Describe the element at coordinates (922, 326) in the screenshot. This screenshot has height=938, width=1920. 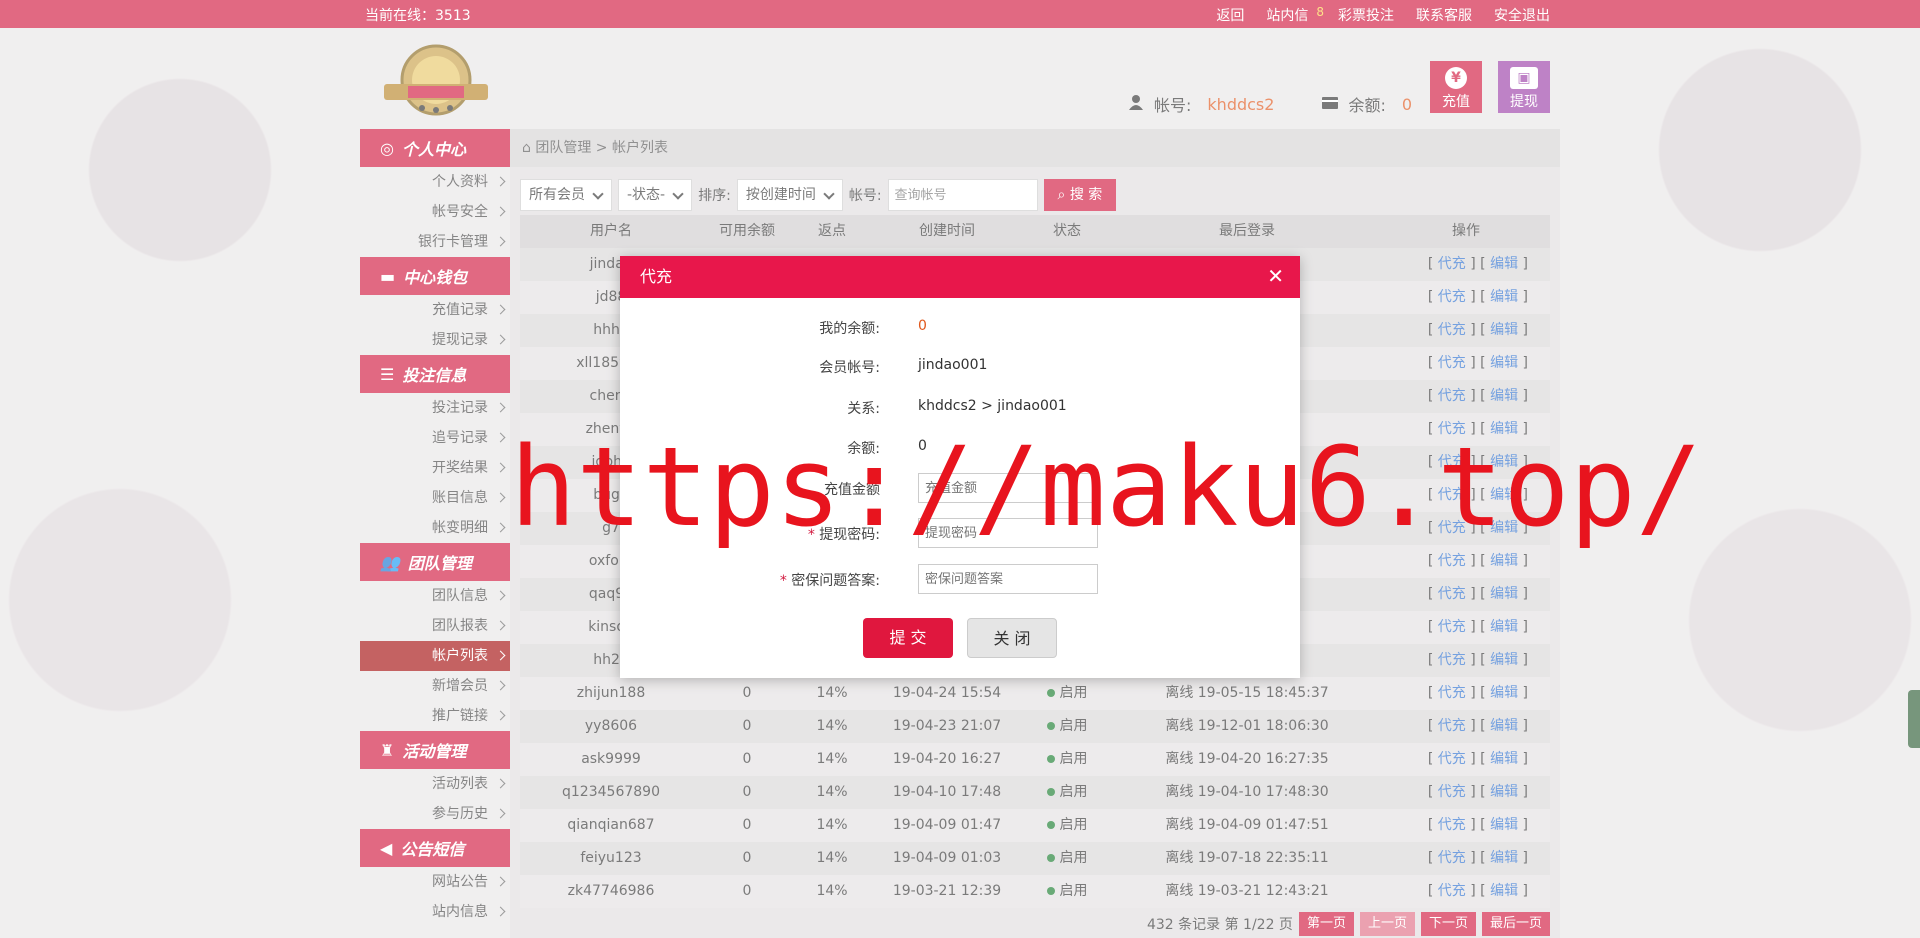
I see `my-balance-value: 0` at that location.